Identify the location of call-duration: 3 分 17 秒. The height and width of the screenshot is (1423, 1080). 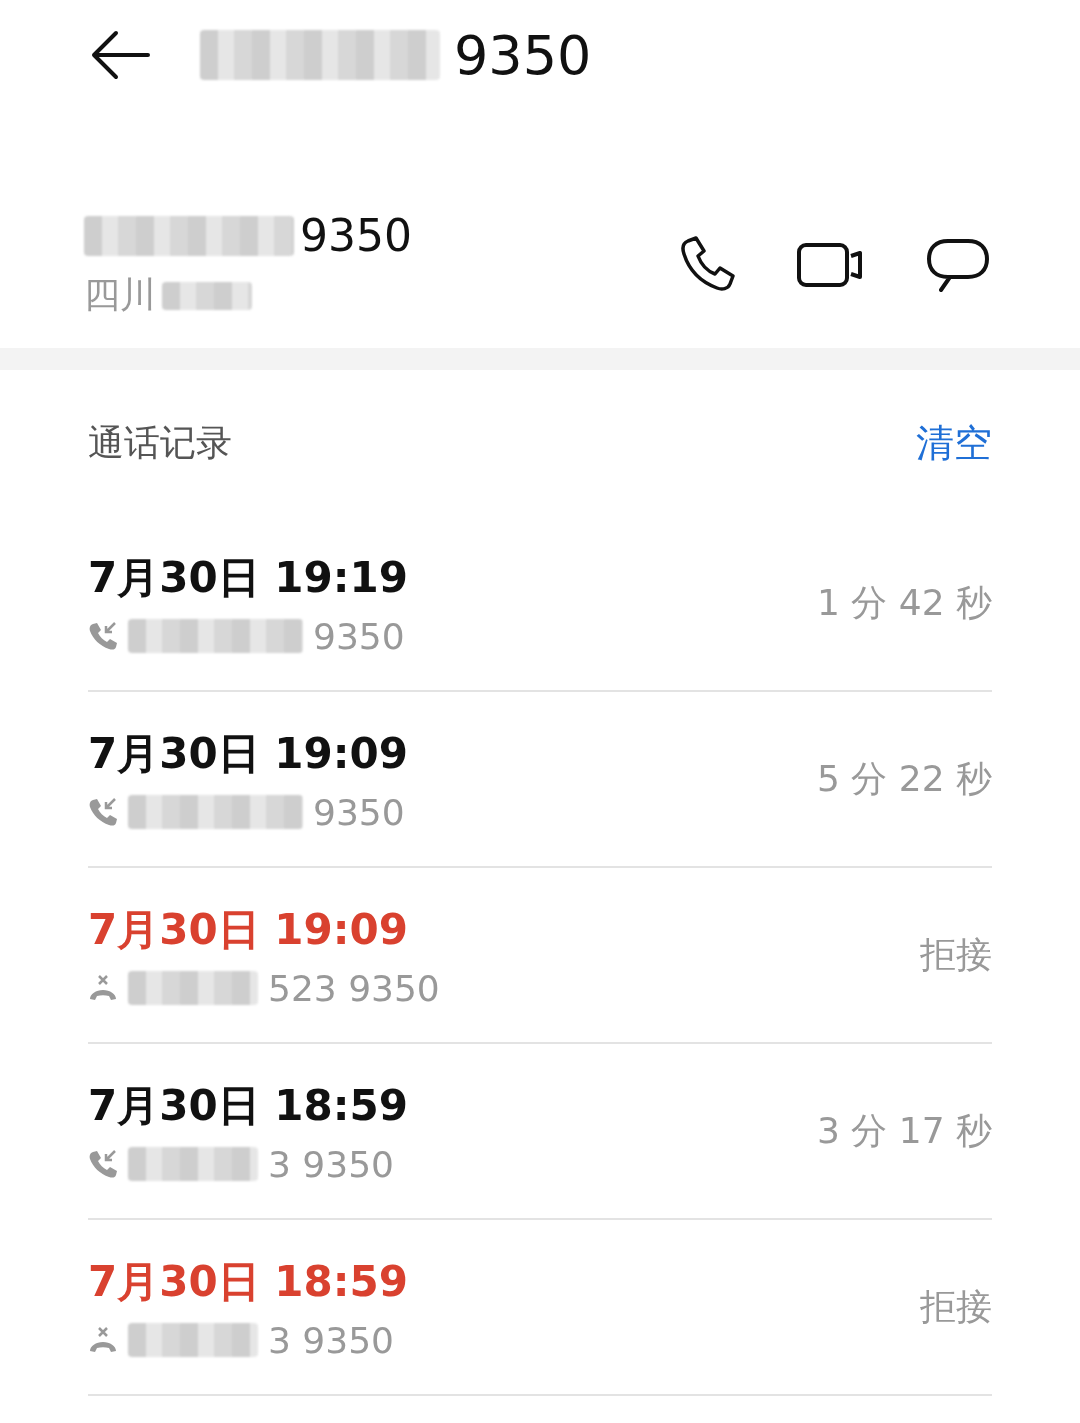
(904, 1130).